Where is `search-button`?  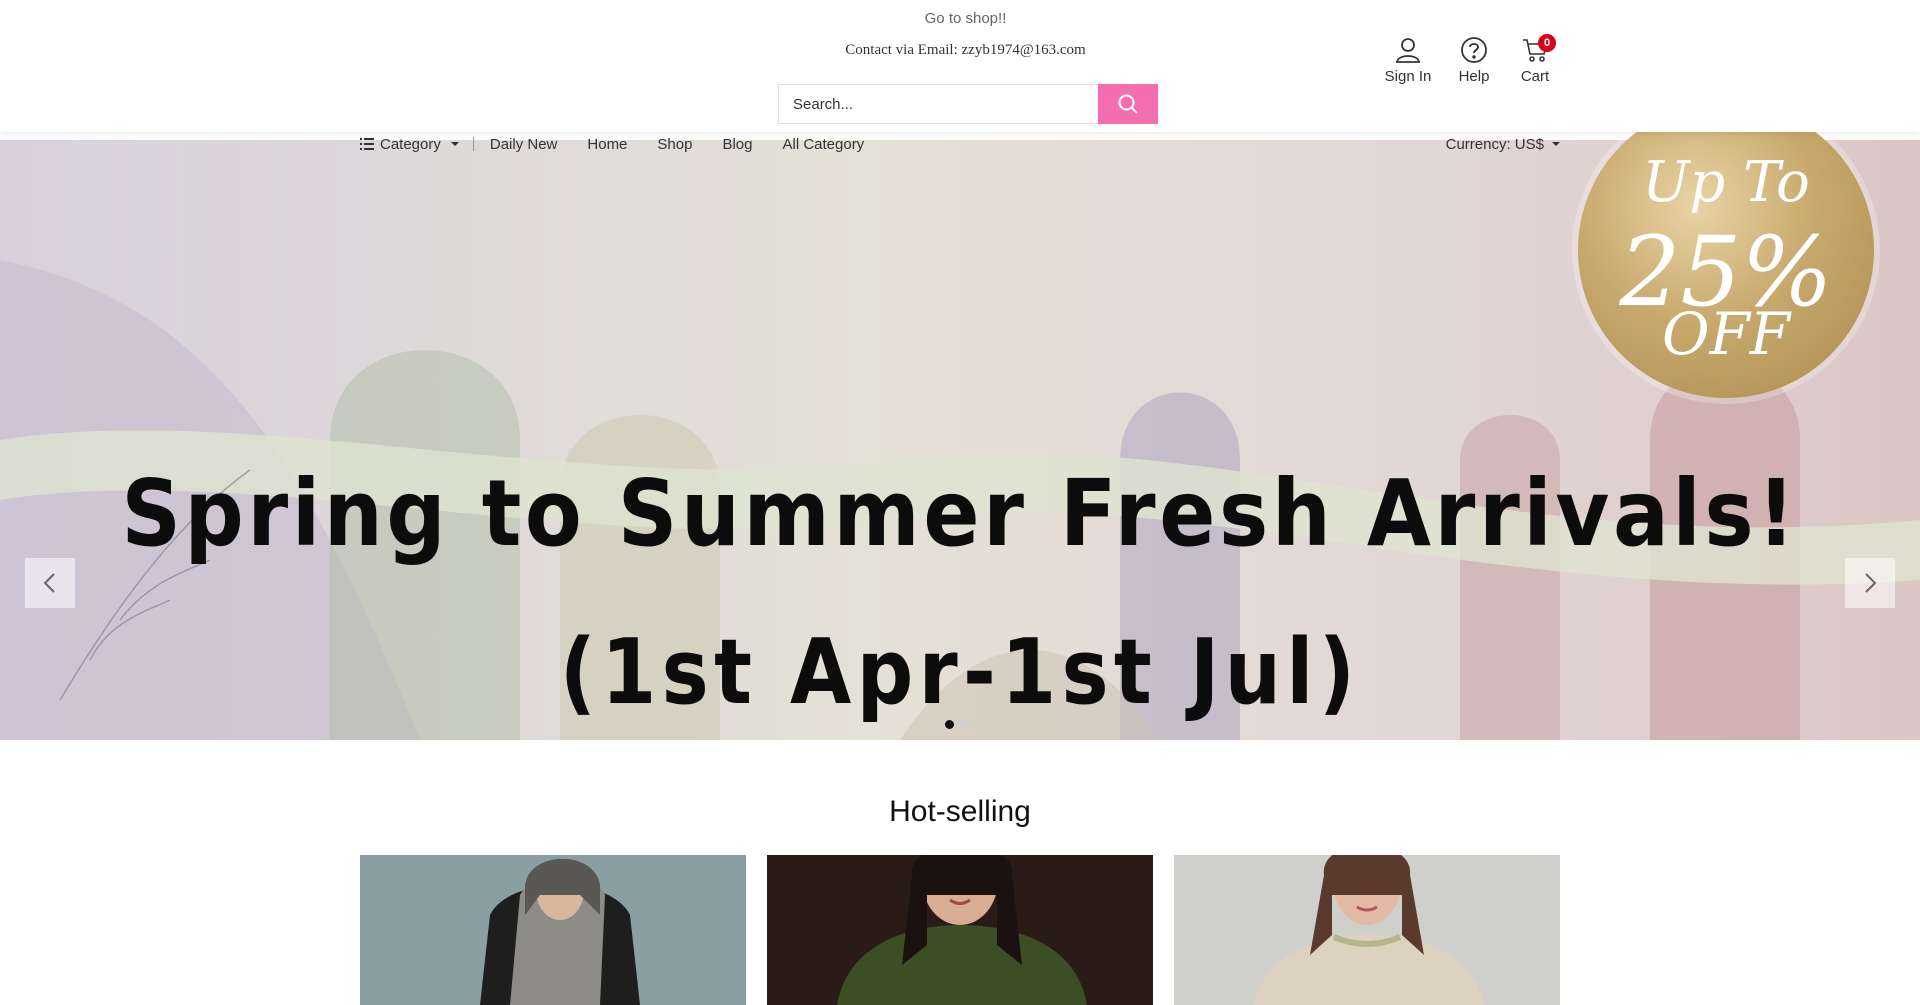
search-button is located at coordinates (1128, 104).